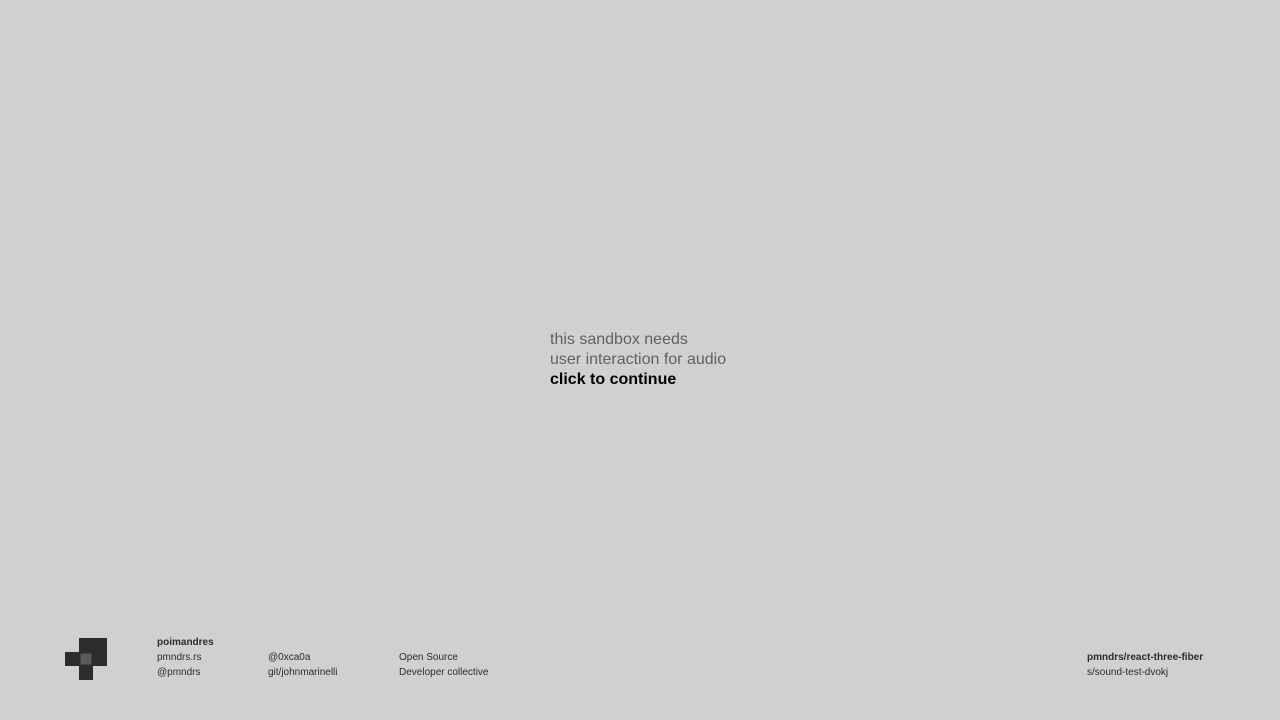 The image size is (1280, 720). What do you see at coordinates (638, 380) in the screenshot?
I see `click-to-continue-button: click to continue` at bounding box center [638, 380].